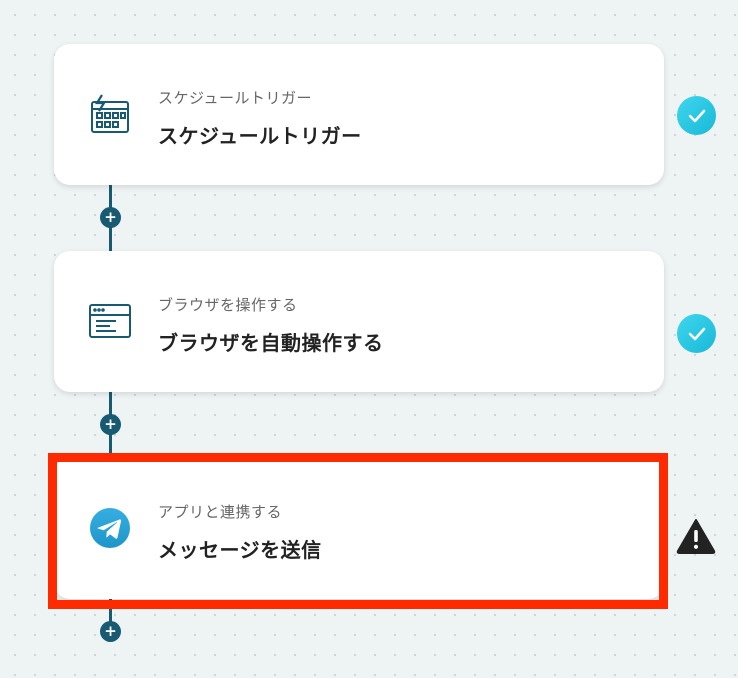 The image size is (738, 678). What do you see at coordinates (110, 321) in the screenshot?
I see `browser-window-icon` at bounding box center [110, 321].